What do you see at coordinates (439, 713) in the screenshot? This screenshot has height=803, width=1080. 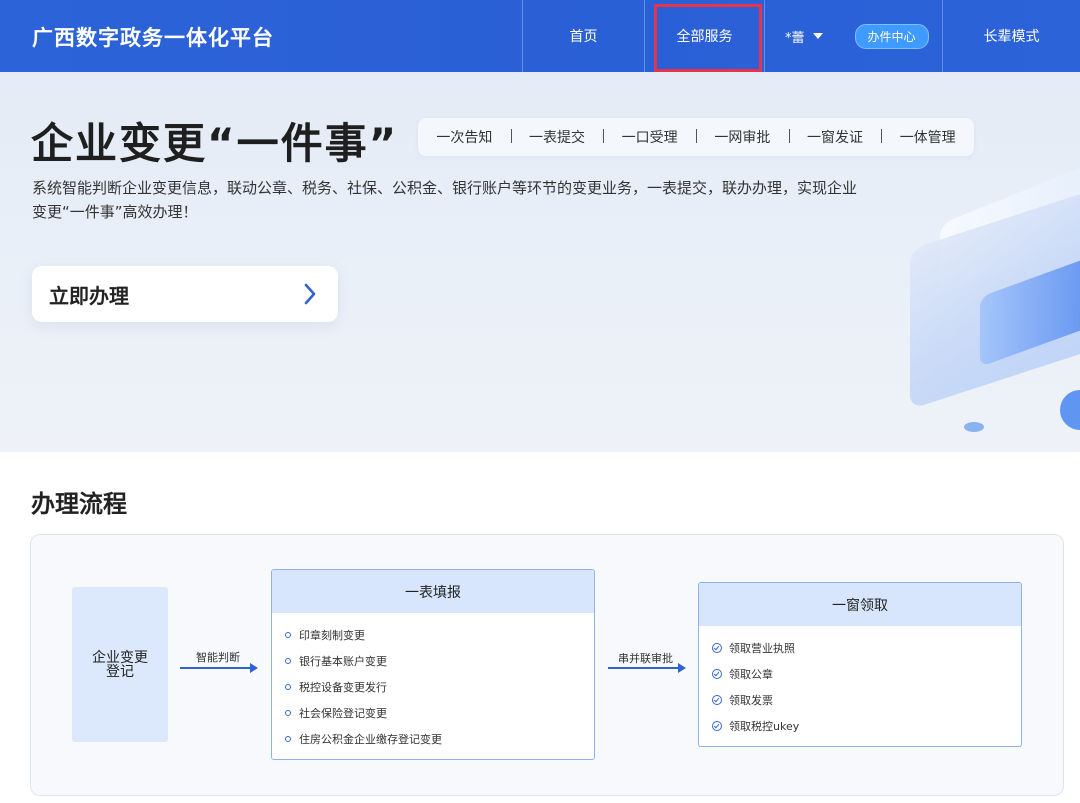 I see `list-item: 社会保险登记变更` at bounding box center [439, 713].